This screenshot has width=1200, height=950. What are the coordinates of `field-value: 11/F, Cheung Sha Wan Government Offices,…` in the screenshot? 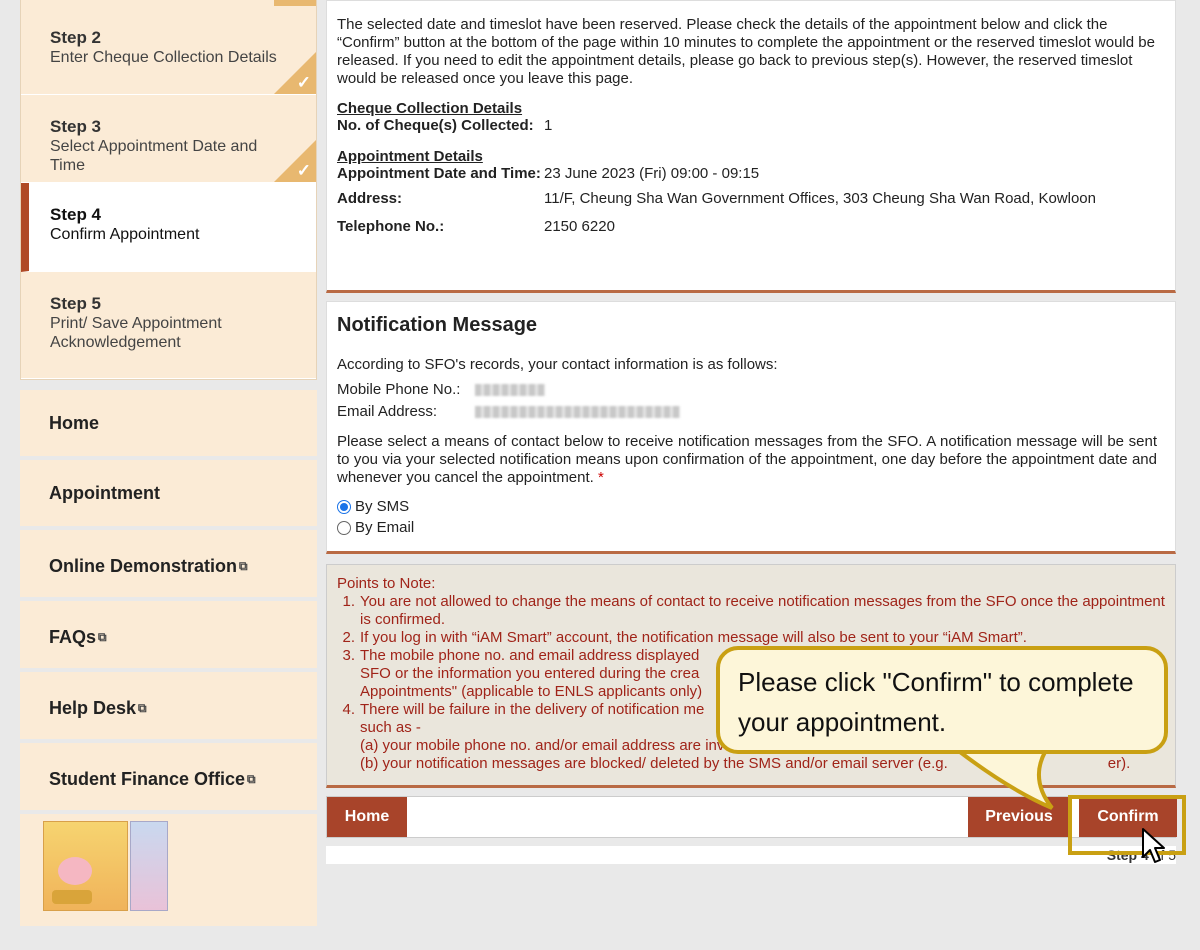 It's located at (820, 198).